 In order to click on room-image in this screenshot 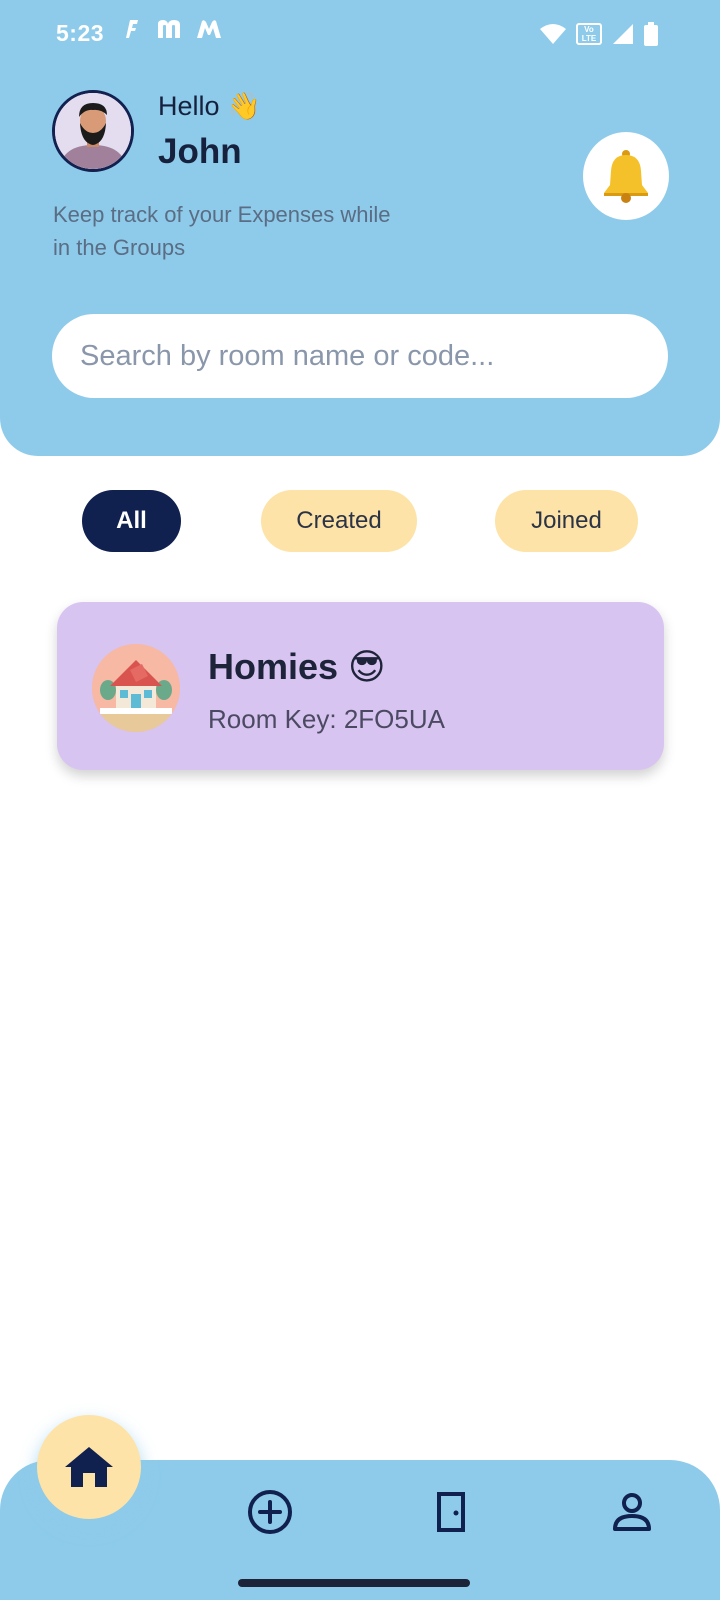, I will do `click(136, 688)`.